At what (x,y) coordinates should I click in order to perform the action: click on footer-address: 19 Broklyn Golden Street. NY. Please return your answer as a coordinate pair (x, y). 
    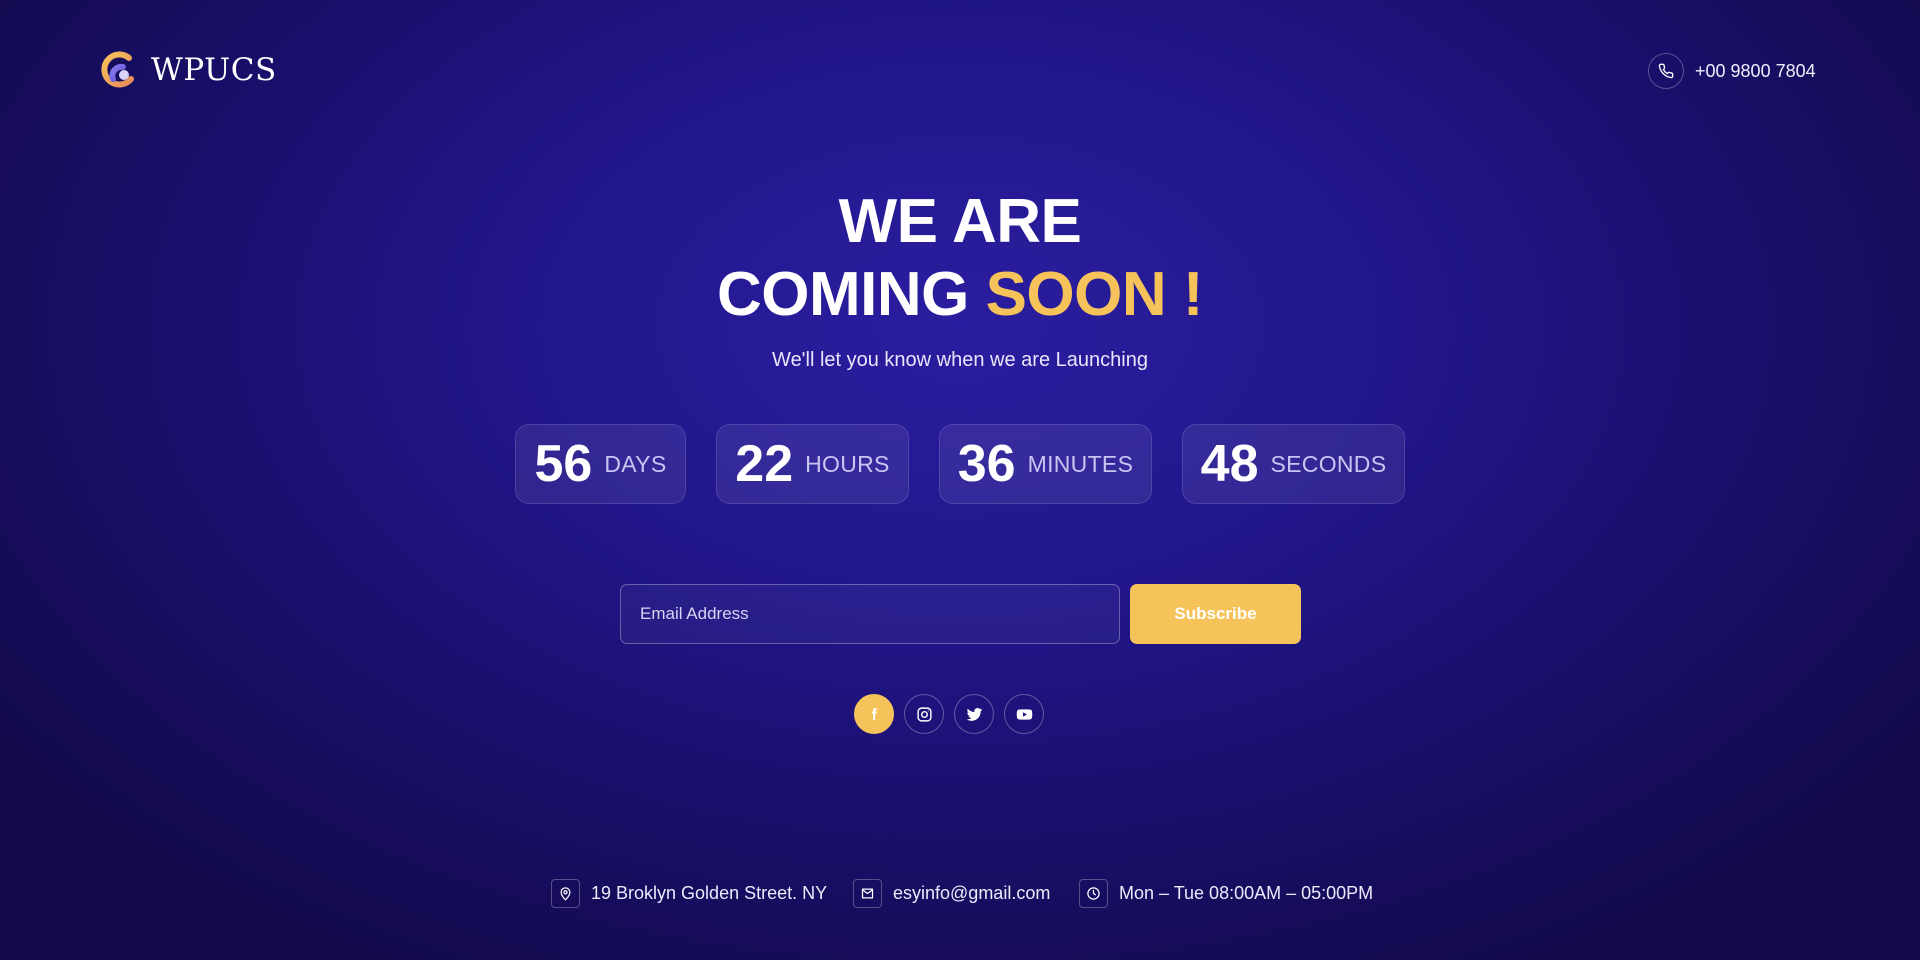
    Looking at the image, I should click on (689, 893).